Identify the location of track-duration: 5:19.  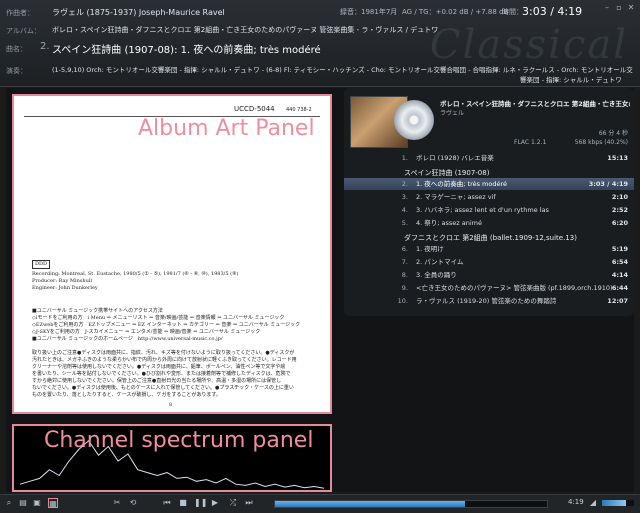
(619, 249).